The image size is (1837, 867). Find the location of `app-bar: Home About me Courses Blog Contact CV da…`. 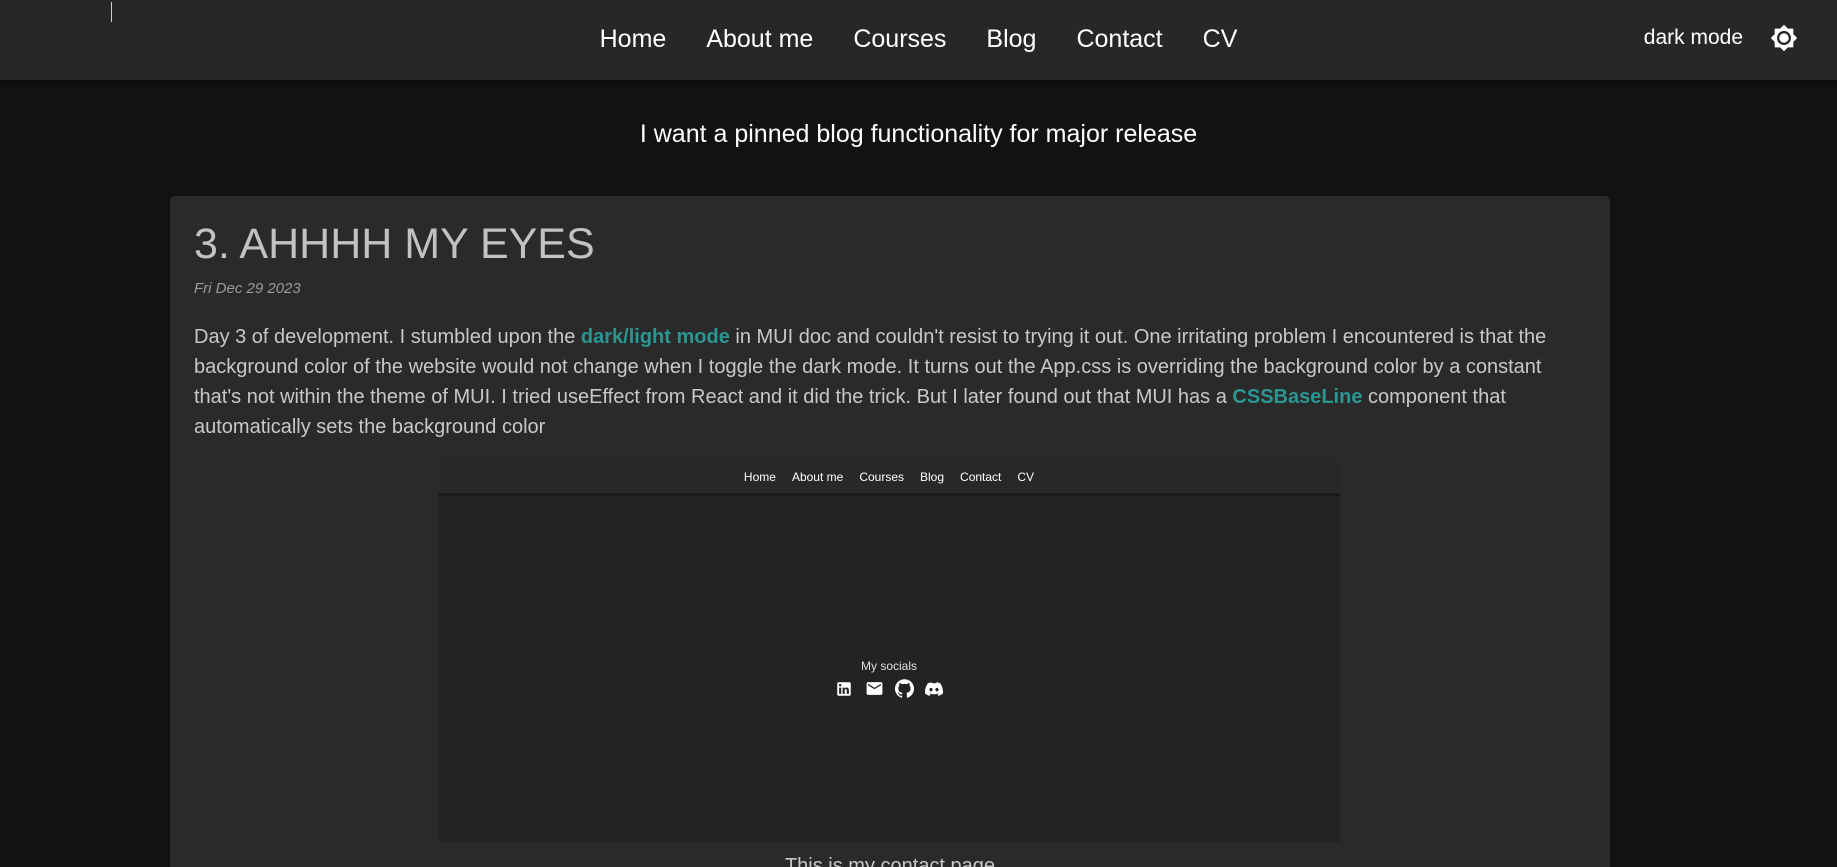

app-bar: Home About me Courses Blog Contact CV da… is located at coordinates (918, 40).